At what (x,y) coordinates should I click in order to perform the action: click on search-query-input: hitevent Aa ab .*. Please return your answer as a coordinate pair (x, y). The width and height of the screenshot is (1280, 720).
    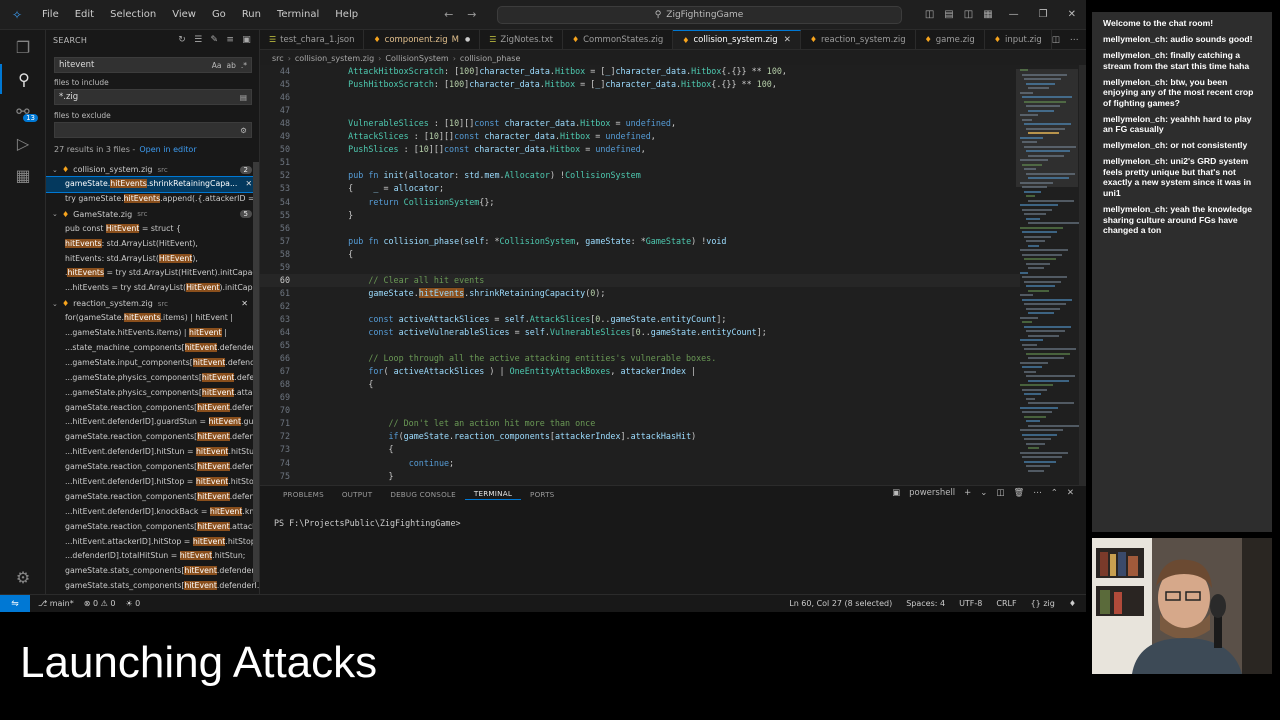
    Looking at the image, I should click on (153, 65).